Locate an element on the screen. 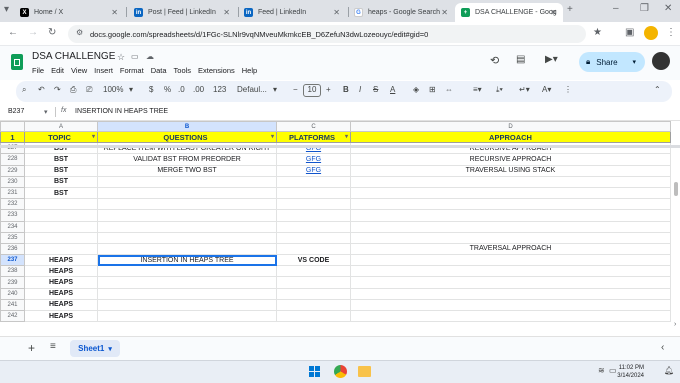 This screenshot has width=680, height=383. row-header: 232 is located at coordinates (12, 204).